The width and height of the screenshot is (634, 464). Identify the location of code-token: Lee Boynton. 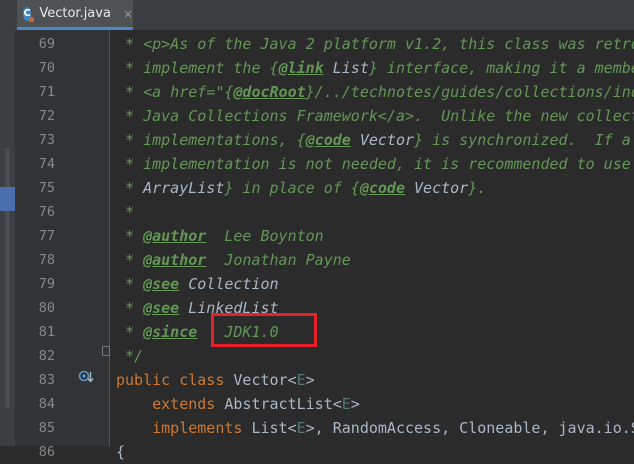
(265, 236).